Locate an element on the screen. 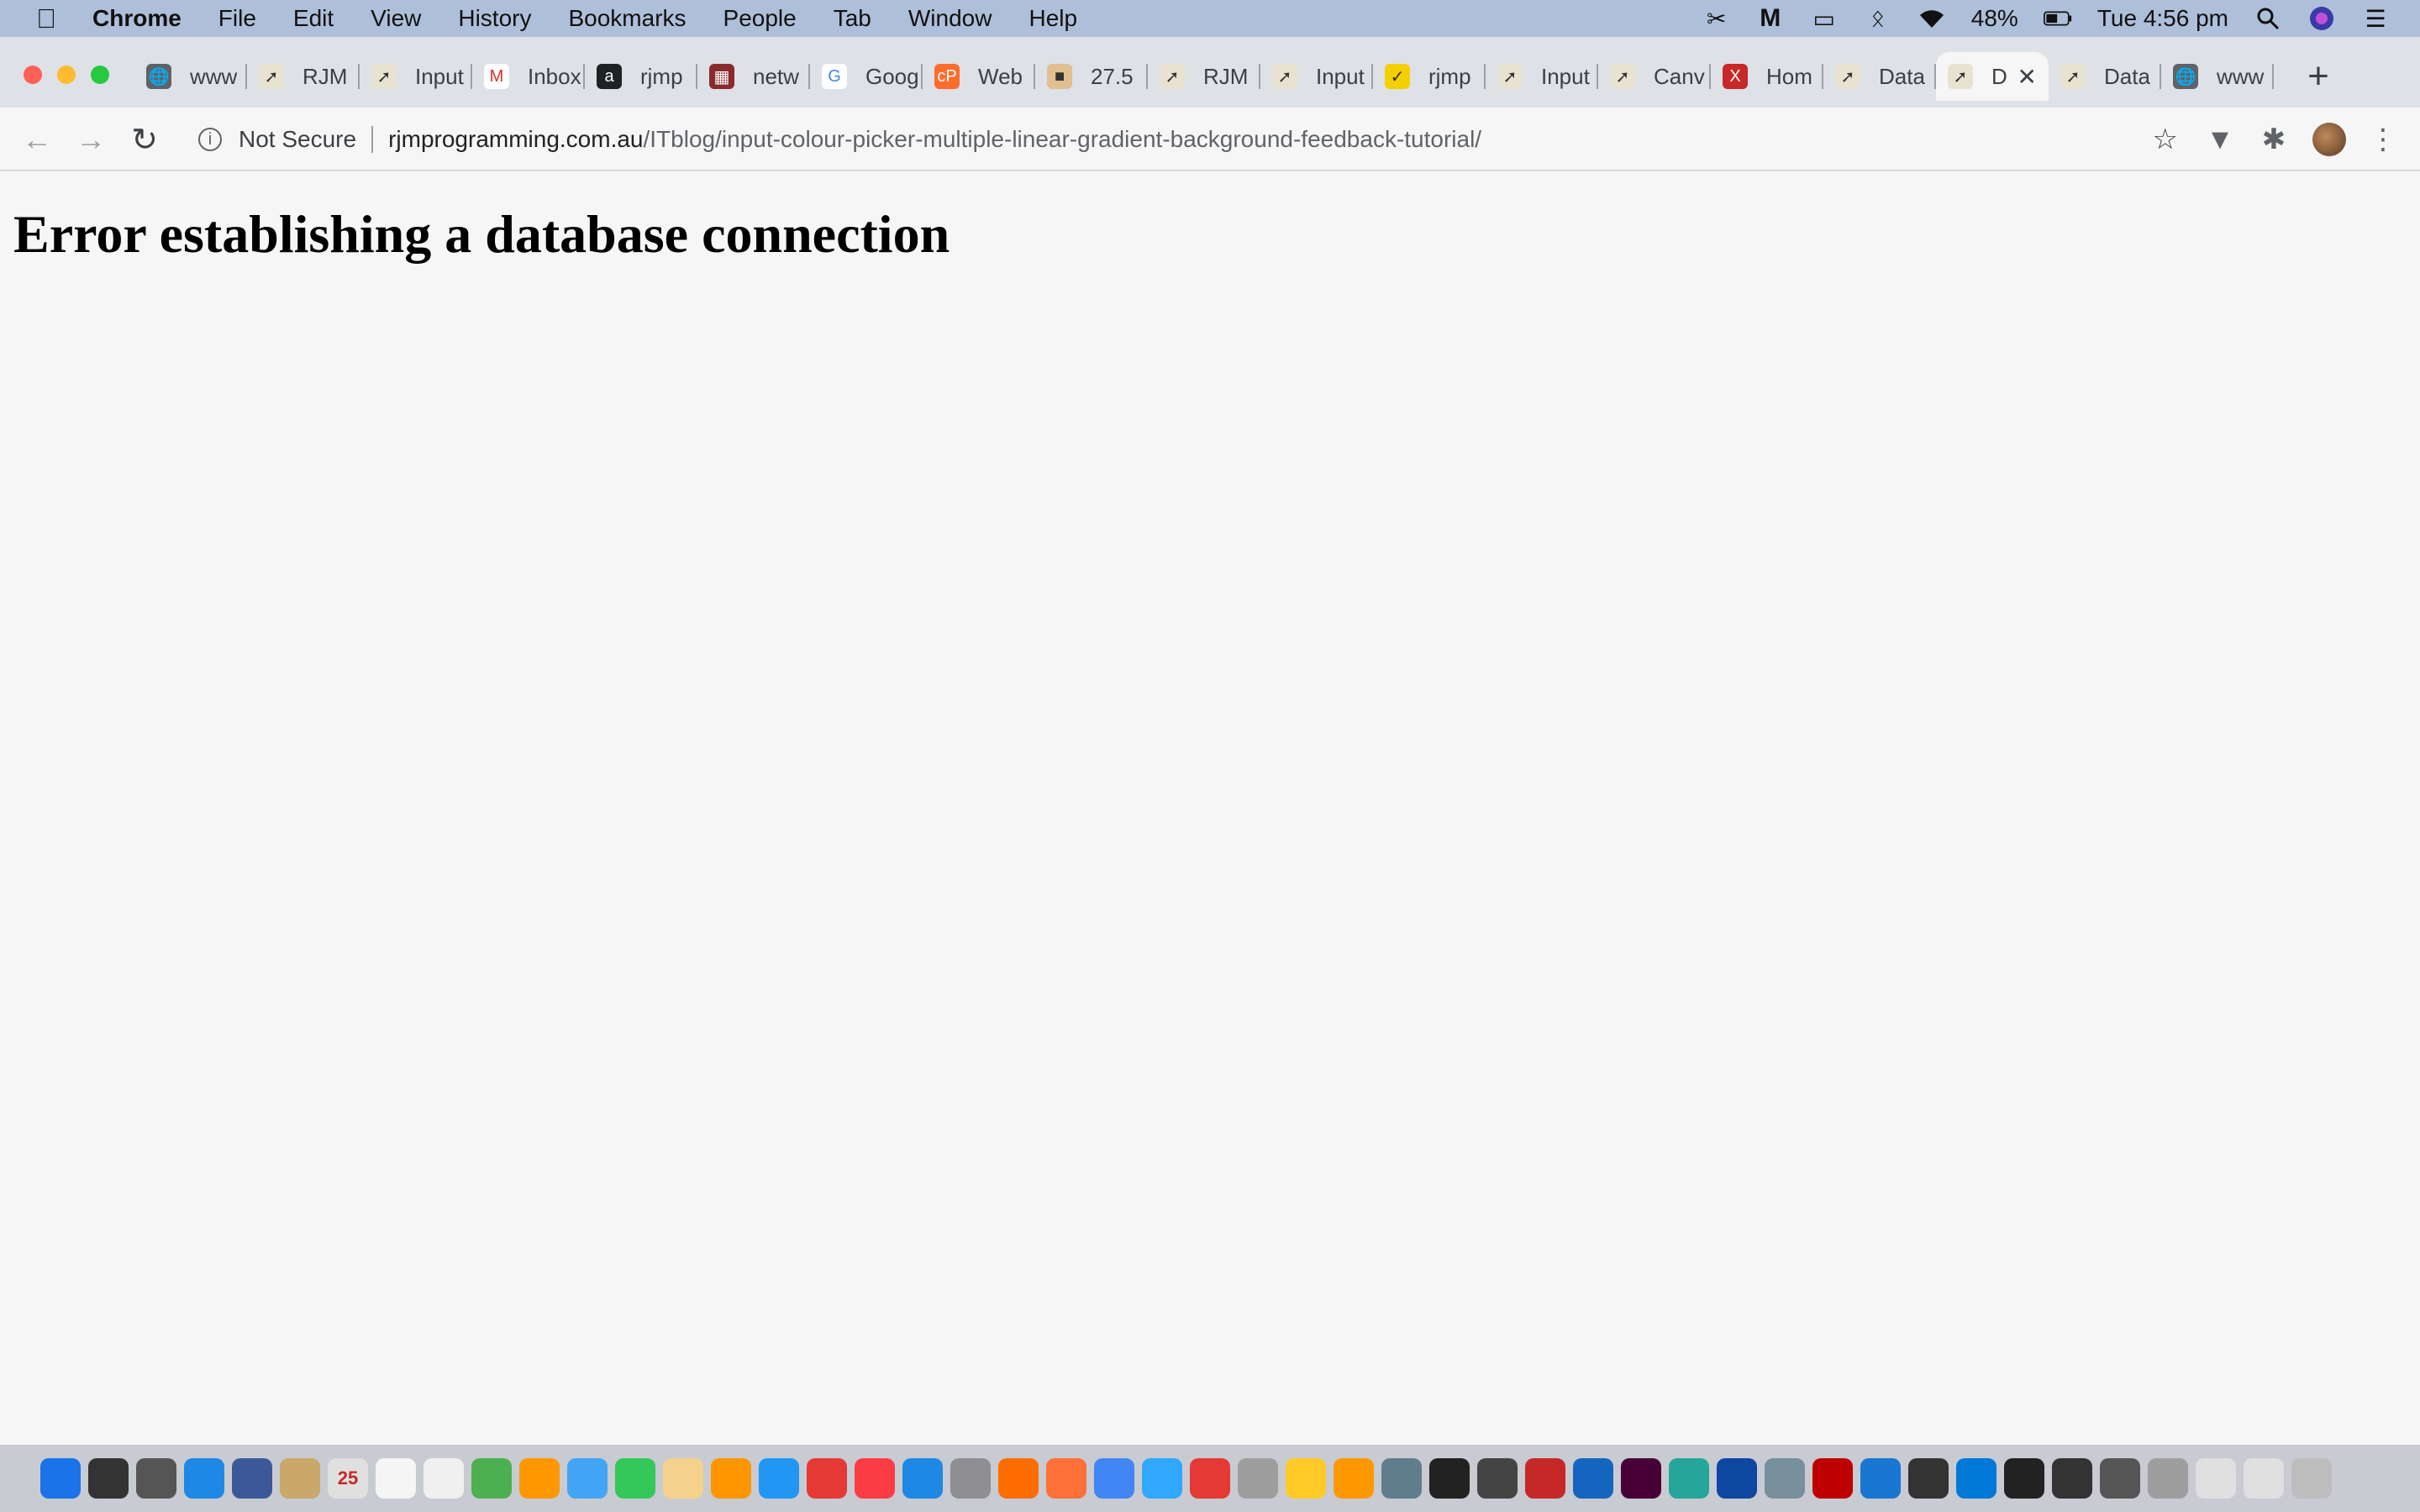  menu-file: File is located at coordinates (237, 18).